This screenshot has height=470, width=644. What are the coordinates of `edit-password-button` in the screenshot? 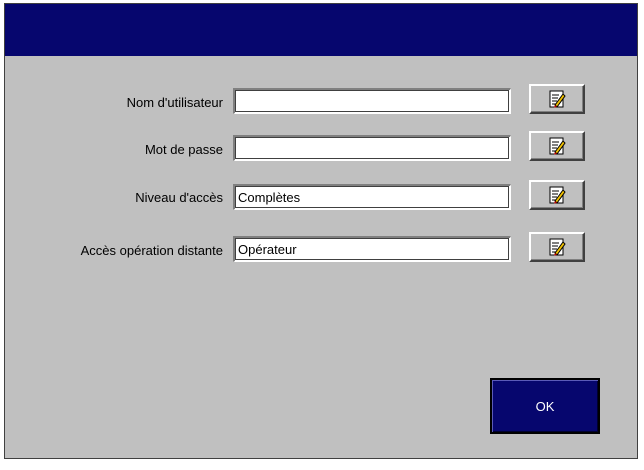 It's located at (557, 146).